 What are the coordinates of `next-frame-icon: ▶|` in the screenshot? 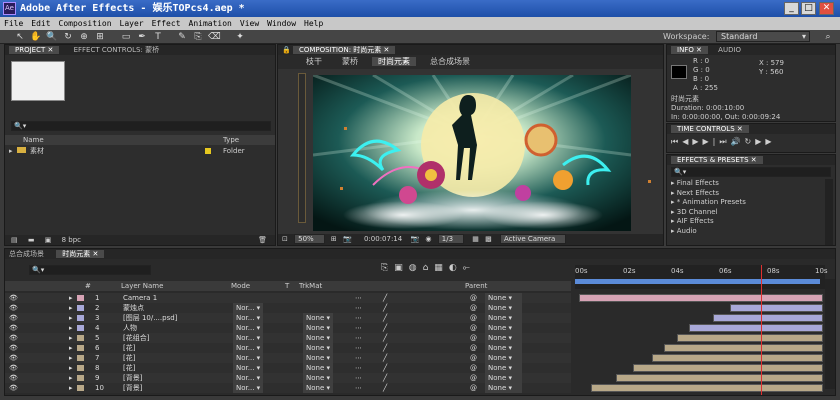 It's located at (711, 141).